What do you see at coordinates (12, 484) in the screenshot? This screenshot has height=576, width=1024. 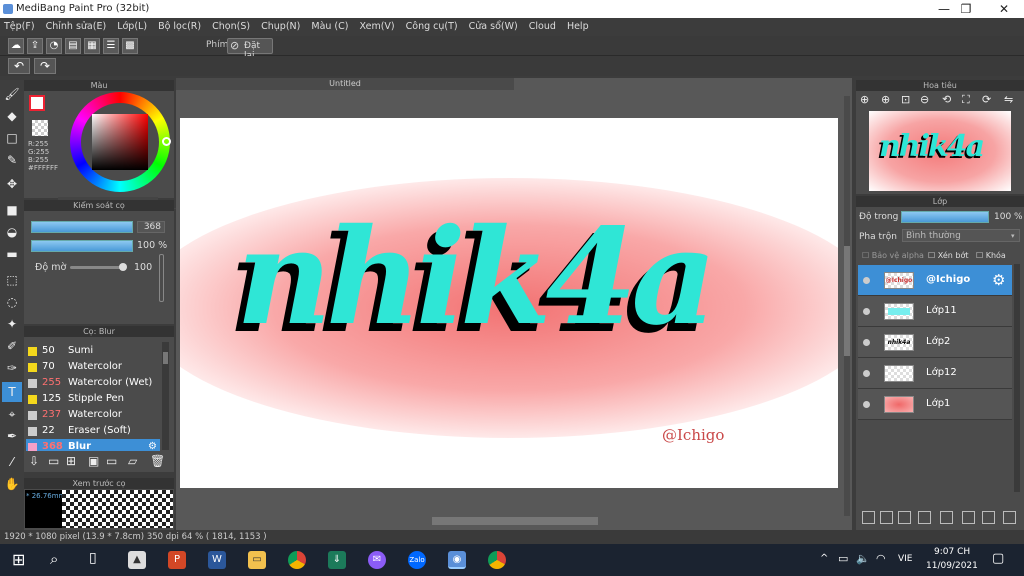 I see `hand-tool-icon: ✋` at bounding box center [12, 484].